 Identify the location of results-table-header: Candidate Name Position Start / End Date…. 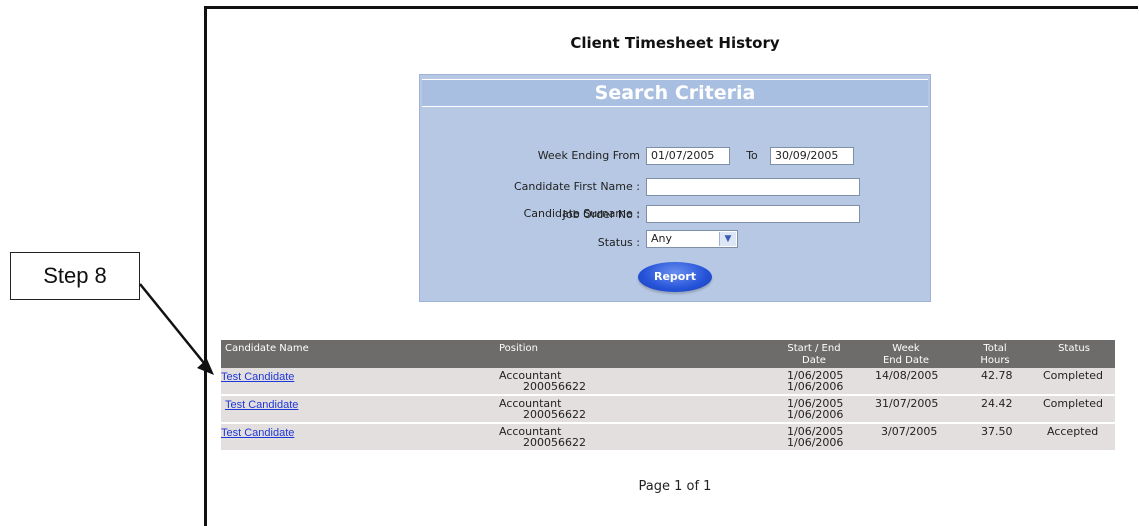
(668, 354).